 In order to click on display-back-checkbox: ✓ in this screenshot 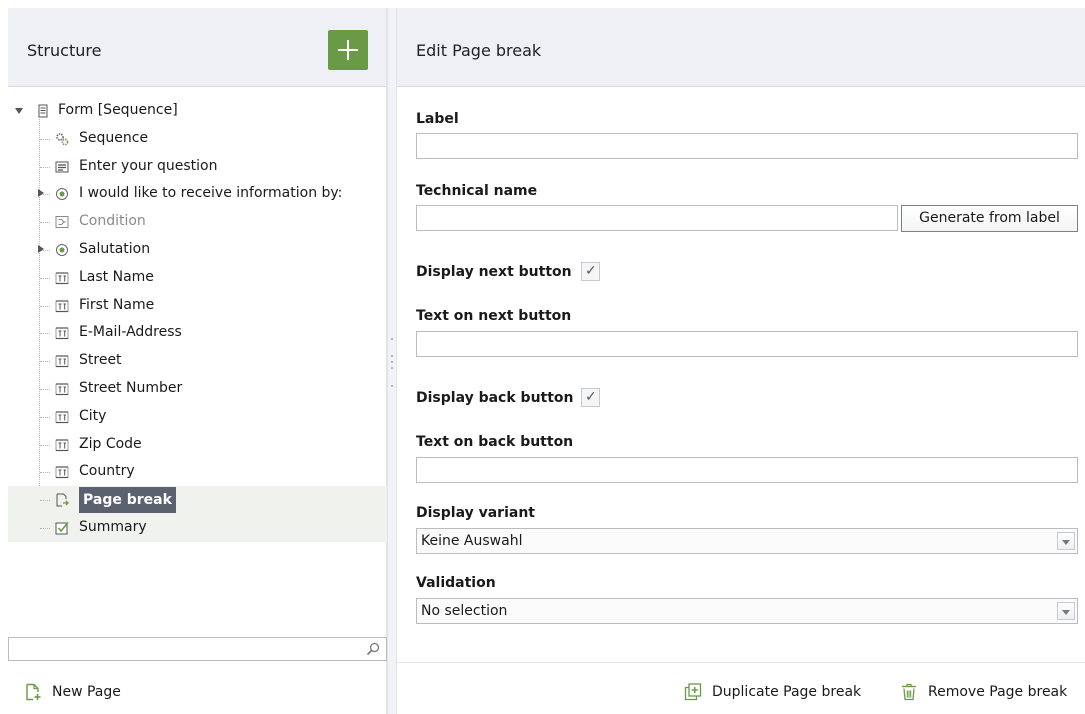, I will do `click(590, 397)`.